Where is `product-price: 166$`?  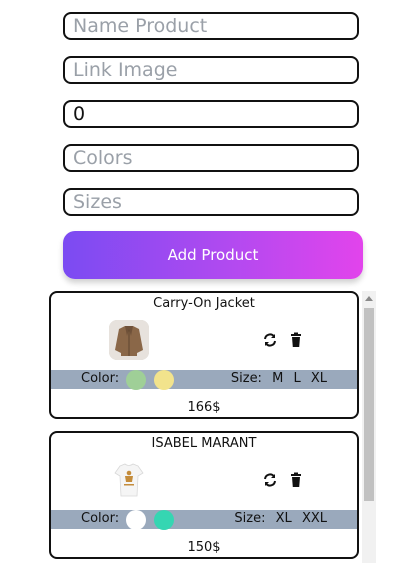 product-price: 166$ is located at coordinates (204, 407).